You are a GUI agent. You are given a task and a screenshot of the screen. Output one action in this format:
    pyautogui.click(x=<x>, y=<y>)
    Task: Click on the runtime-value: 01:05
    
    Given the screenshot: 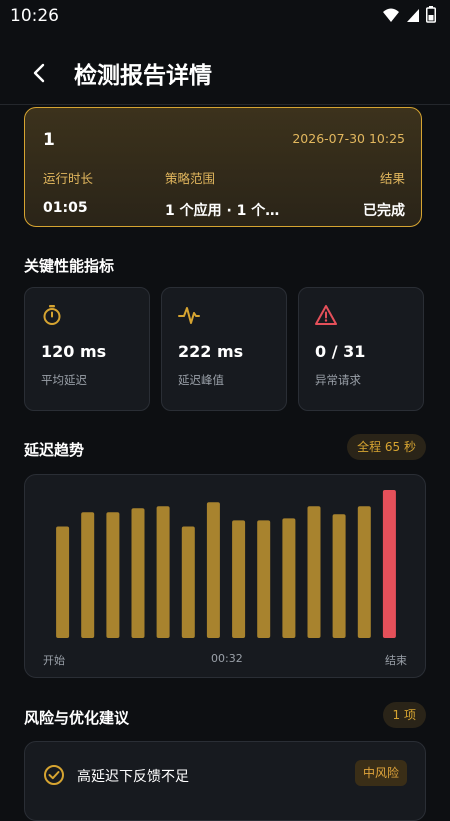 What is the action you would take?
    pyautogui.click(x=65, y=208)
    